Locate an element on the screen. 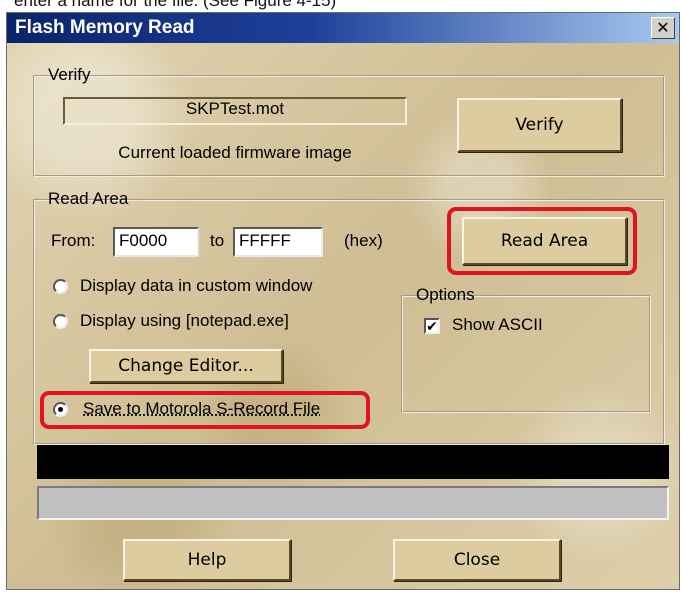  radio-notepad is located at coordinates (60, 321).